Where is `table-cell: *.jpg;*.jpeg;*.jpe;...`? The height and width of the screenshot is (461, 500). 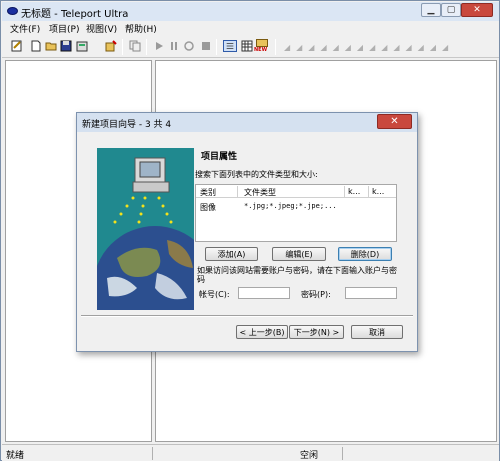 table-cell: *.jpg;*.jpeg;*.jpe;... is located at coordinates (290, 206).